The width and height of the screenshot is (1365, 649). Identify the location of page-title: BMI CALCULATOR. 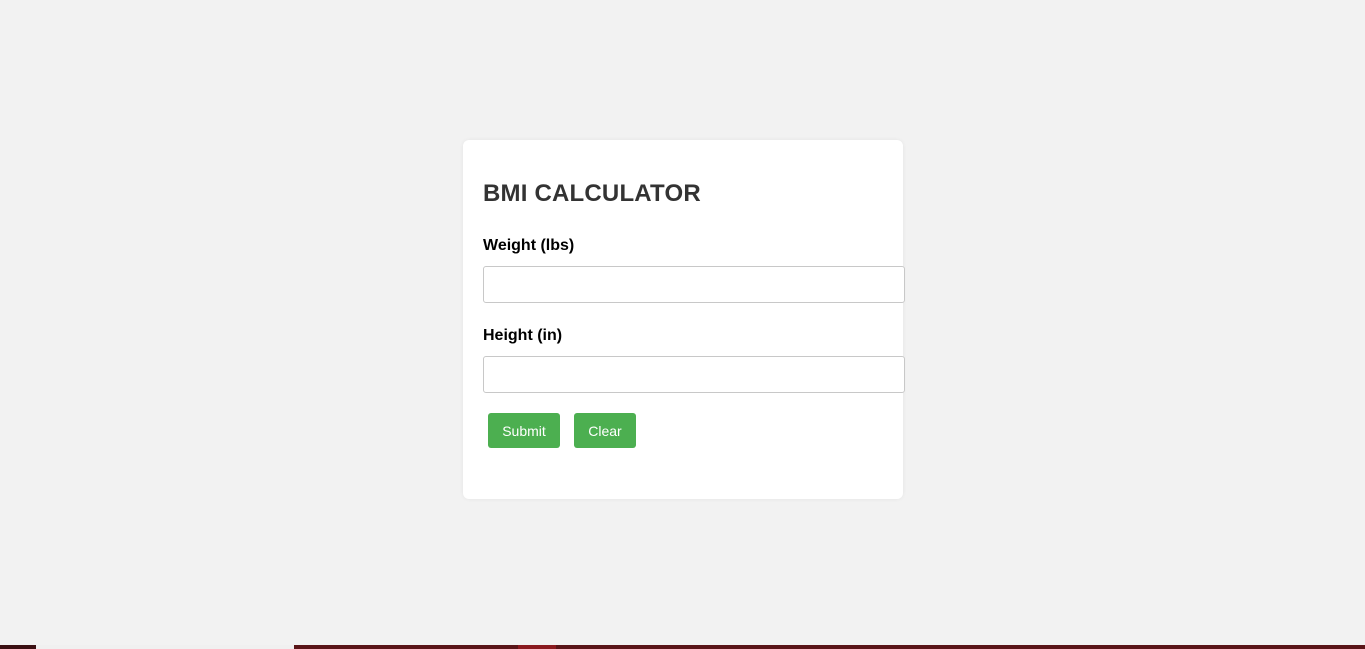
(592, 193).